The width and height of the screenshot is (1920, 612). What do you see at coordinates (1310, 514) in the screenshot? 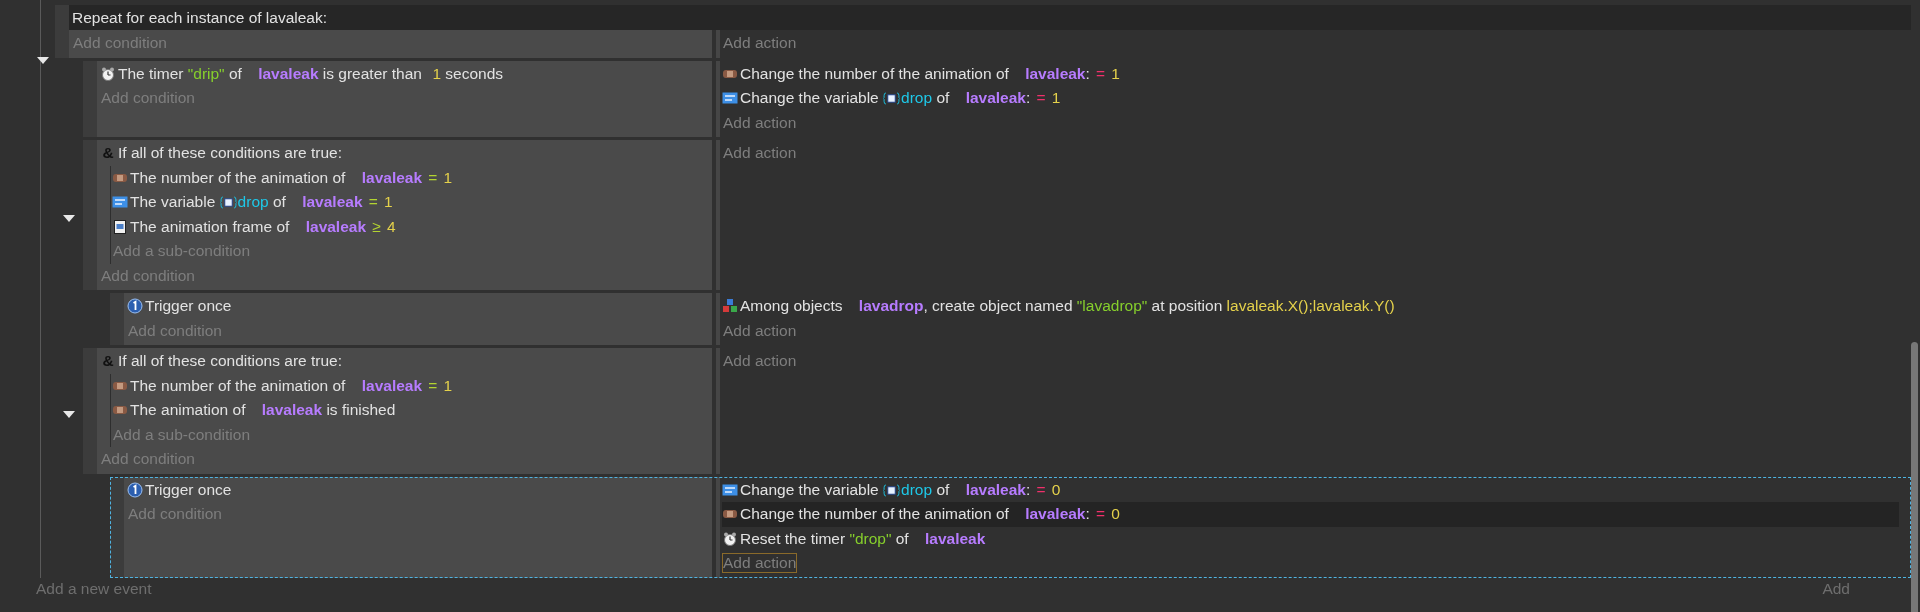
I see `action-row: Change the number of the animation of lavaleak: = 0` at bounding box center [1310, 514].